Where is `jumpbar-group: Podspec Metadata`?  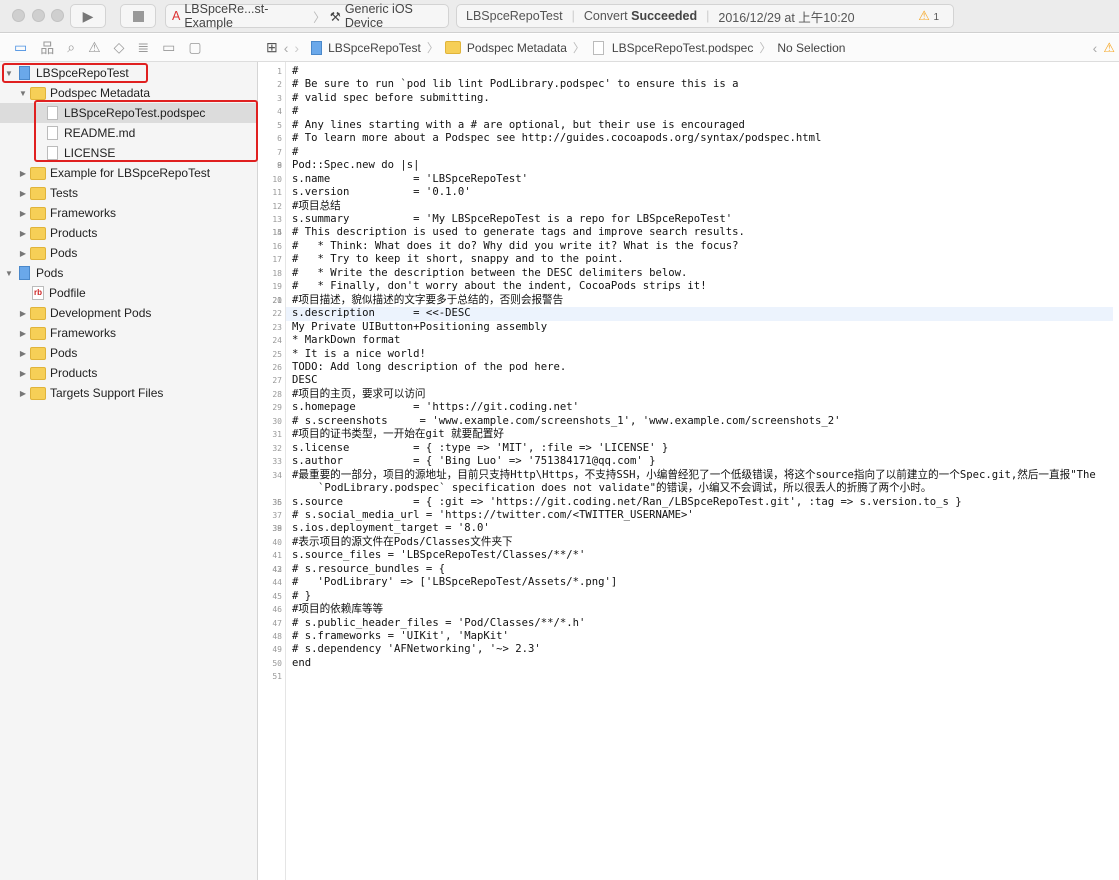
jumpbar-group: Podspec Metadata is located at coordinates (517, 48).